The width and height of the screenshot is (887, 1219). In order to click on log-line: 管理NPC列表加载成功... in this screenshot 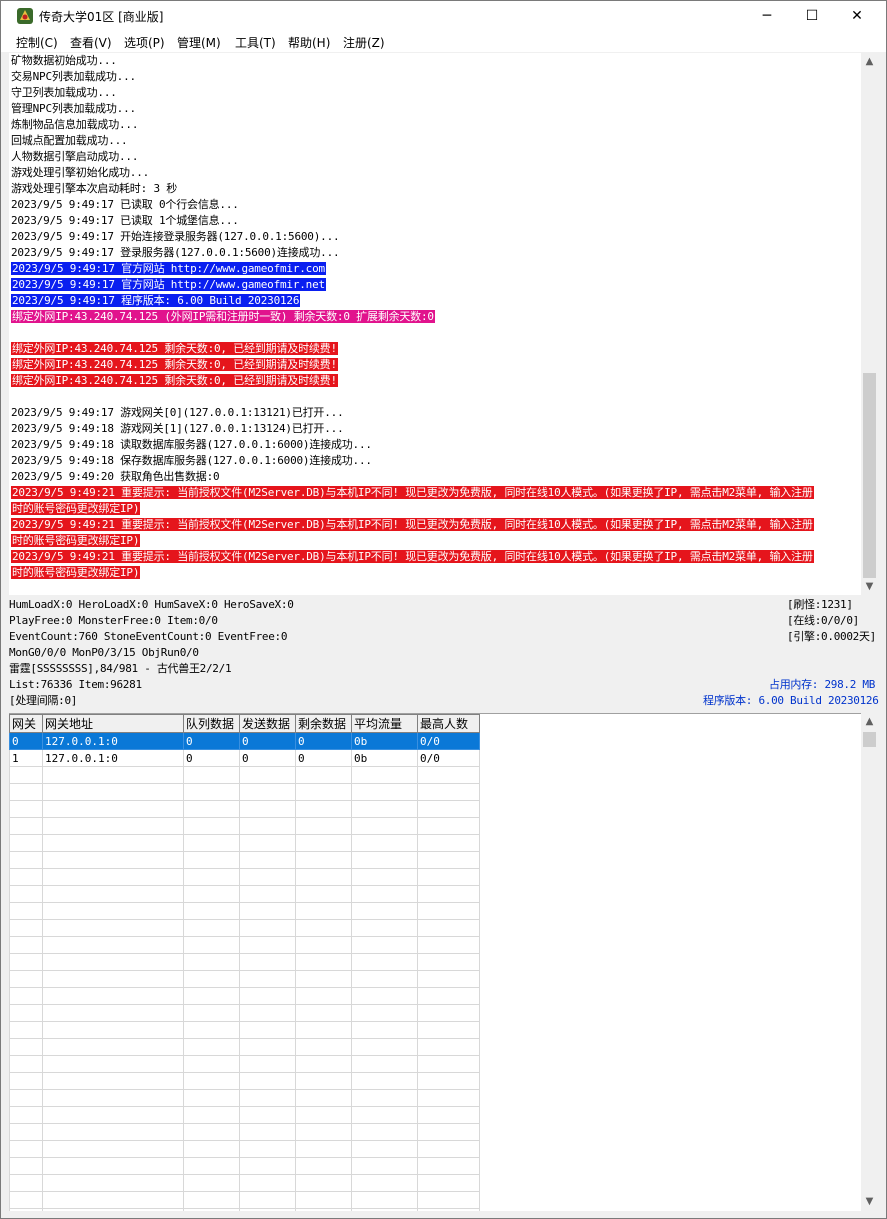, I will do `click(73, 109)`.